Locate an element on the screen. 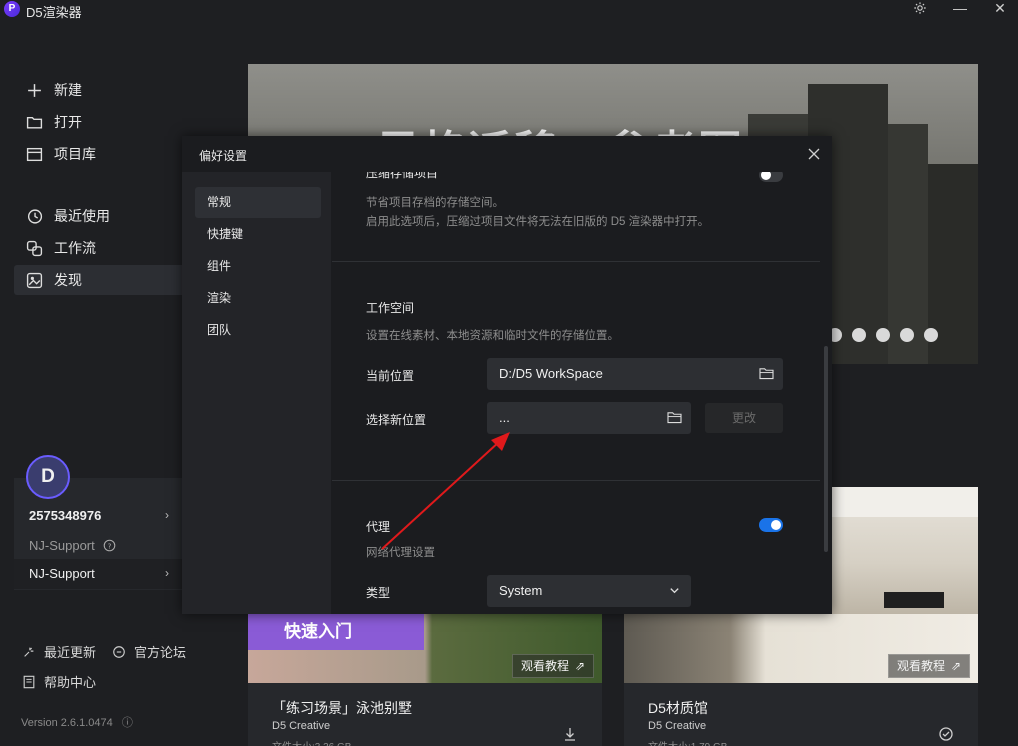 This screenshot has height=746, width=1018. title-bar: P D5渲染器 — ✕ is located at coordinates (509, 10).